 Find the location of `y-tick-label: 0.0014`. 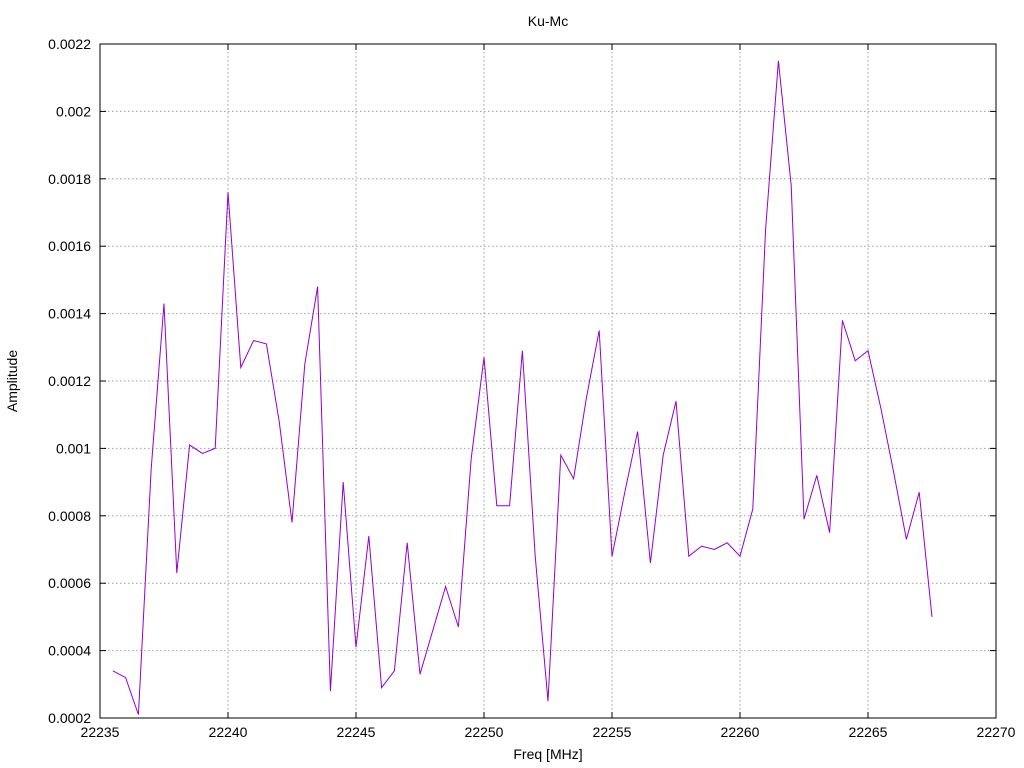

y-tick-label: 0.0014 is located at coordinates (69, 314).